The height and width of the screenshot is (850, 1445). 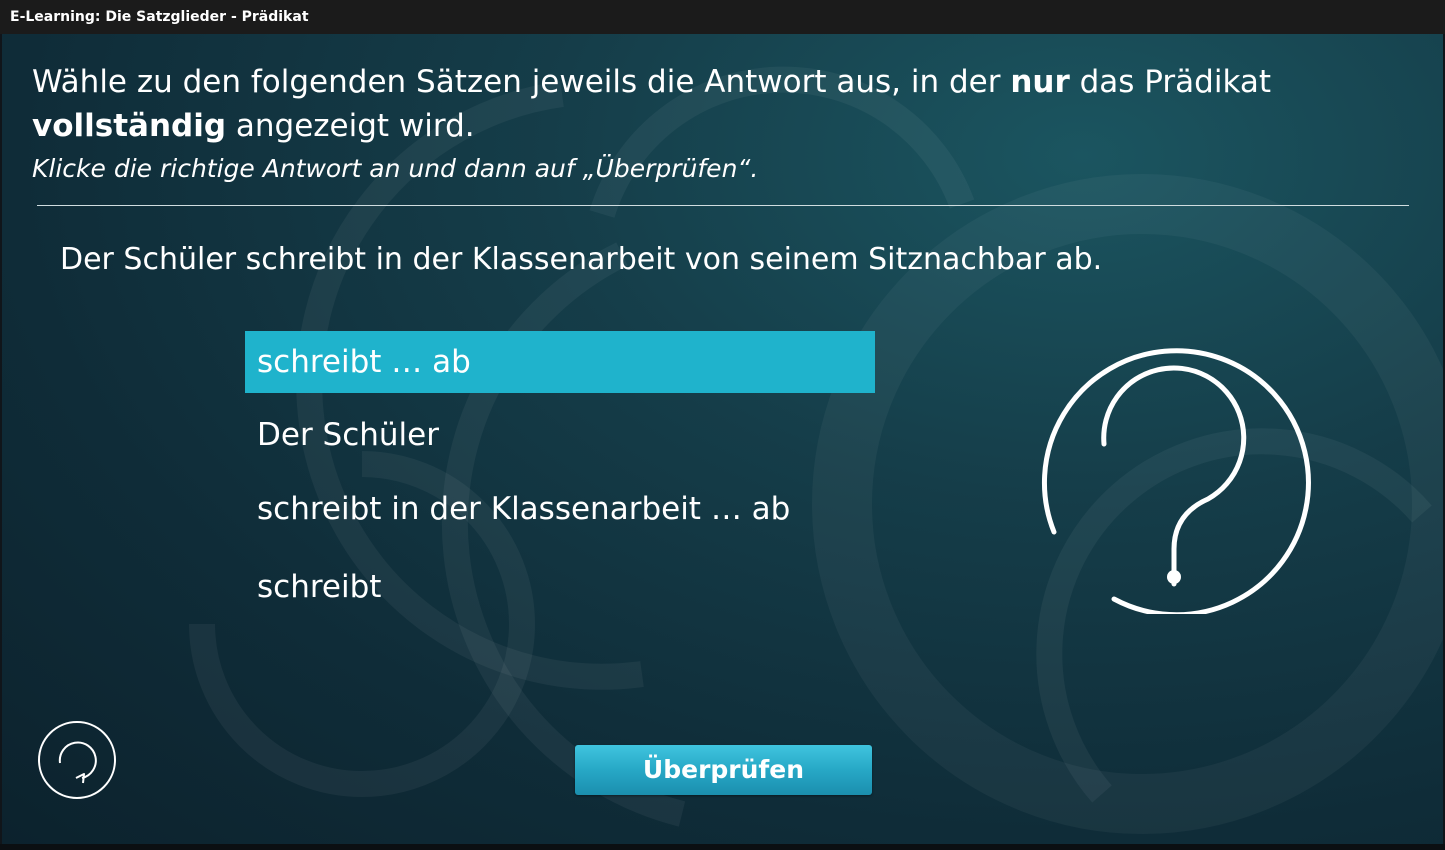 I want to click on question-mark-icon, so click(x=1176, y=481).